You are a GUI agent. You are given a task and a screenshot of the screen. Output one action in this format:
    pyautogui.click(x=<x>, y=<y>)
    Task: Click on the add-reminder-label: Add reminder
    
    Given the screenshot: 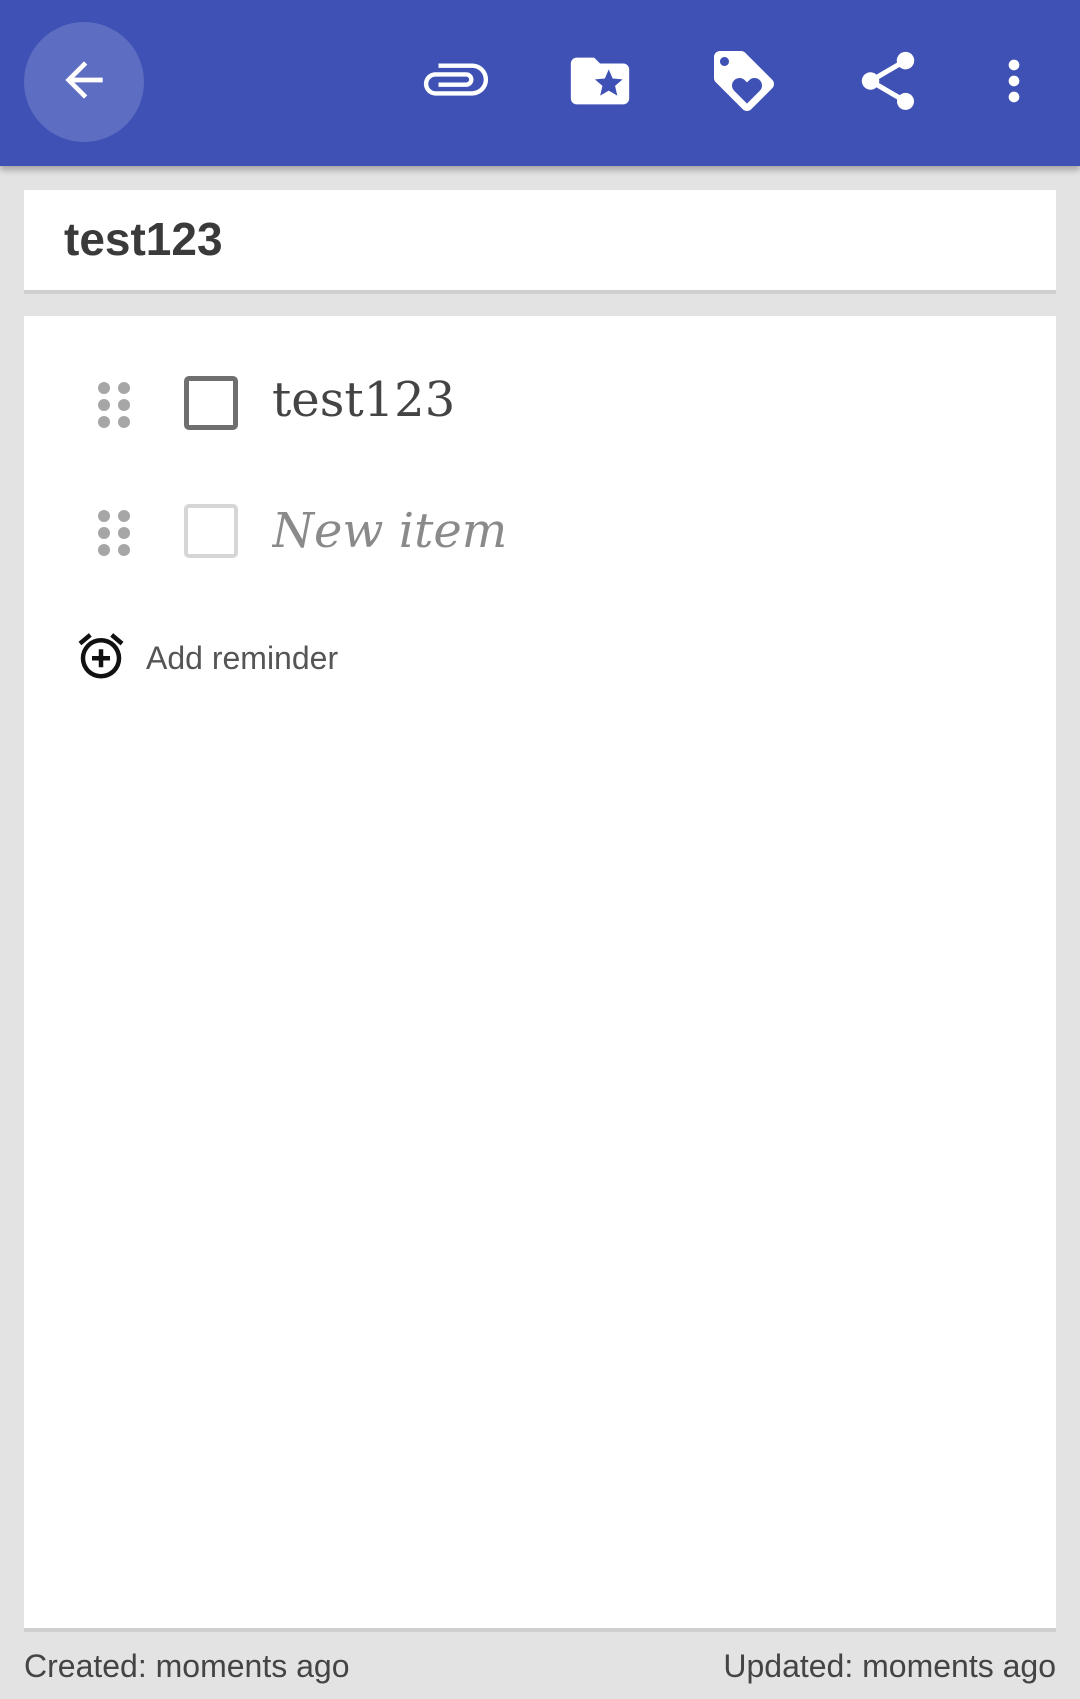 What is the action you would take?
    pyautogui.click(x=242, y=657)
    